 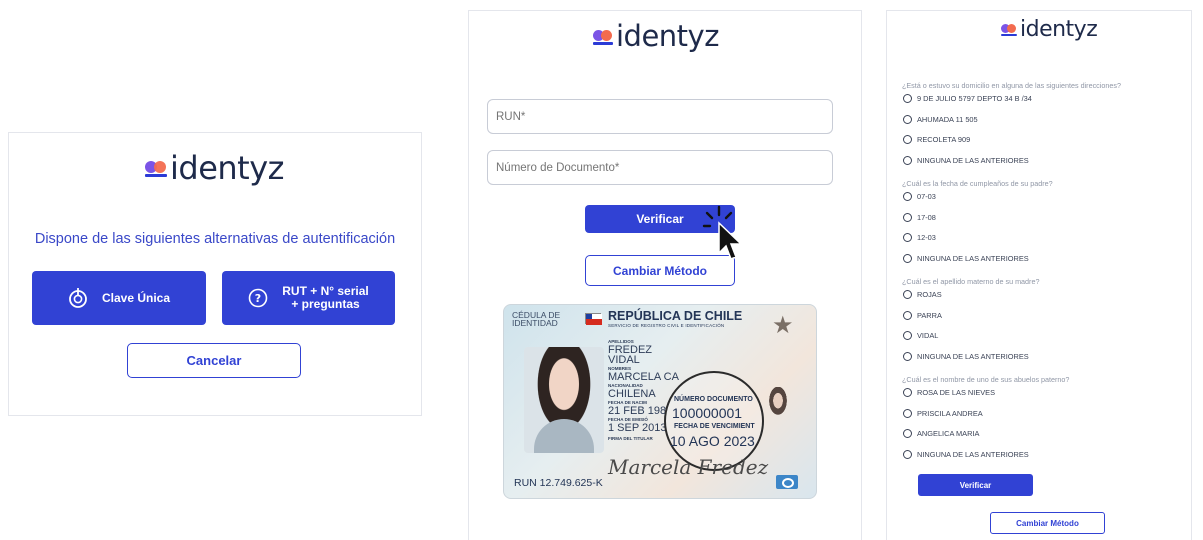 What do you see at coordinates (637, 411) in the screenshot?
I see `birth-date: 21 FEB 198` at bounding box center [637, 411].